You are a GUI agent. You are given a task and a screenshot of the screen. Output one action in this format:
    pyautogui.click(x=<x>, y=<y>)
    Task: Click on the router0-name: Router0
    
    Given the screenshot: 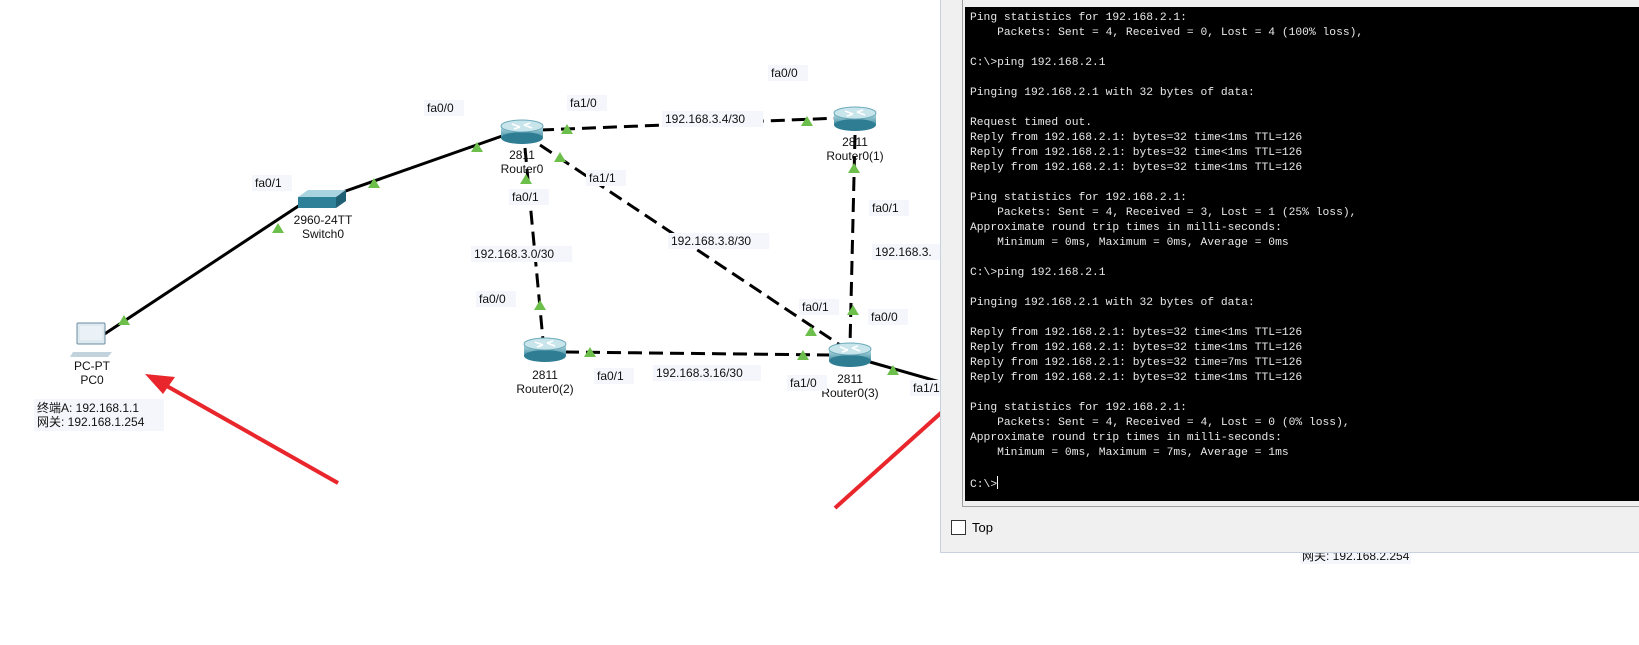 What is the action you would take?
    pyautogui.click(x=522, y=169)
    